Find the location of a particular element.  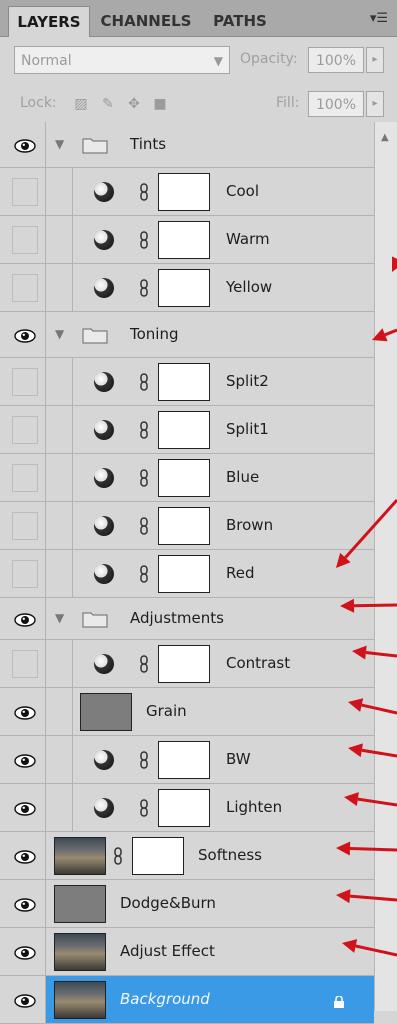

tab-paths: PATHS is located at coordinates (240, 21).